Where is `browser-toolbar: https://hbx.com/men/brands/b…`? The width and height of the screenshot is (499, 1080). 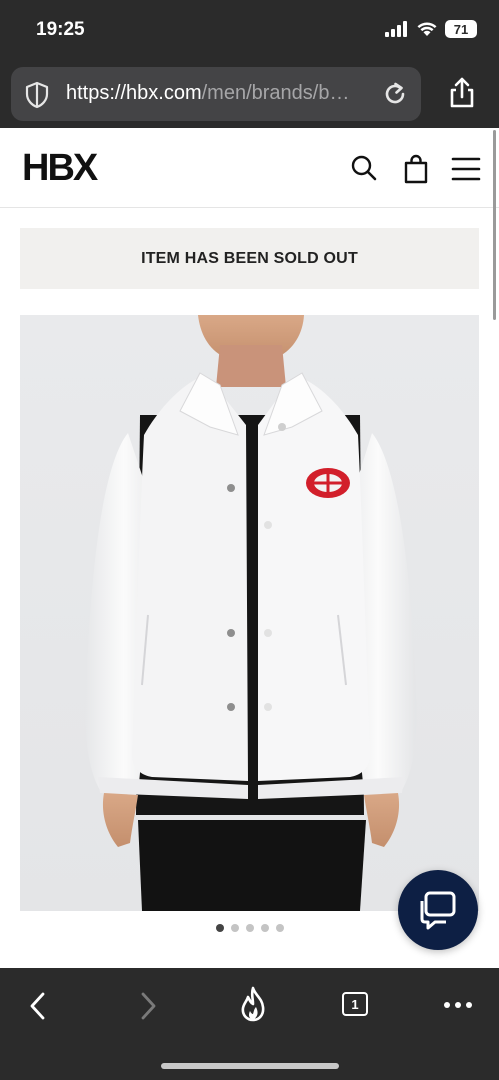
browser-toolbar: https://hbx.com/men/brands/b… is located at coordinates (249, 95).